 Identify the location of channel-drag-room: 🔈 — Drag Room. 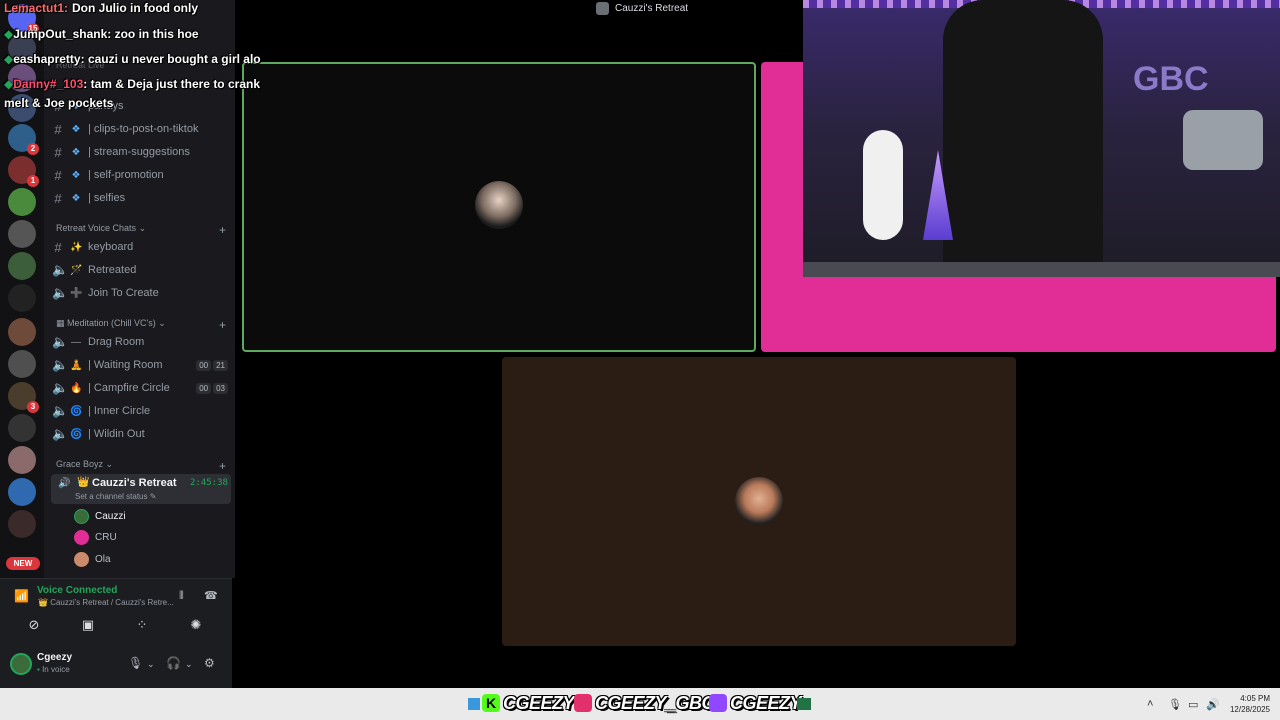
(140, 342).